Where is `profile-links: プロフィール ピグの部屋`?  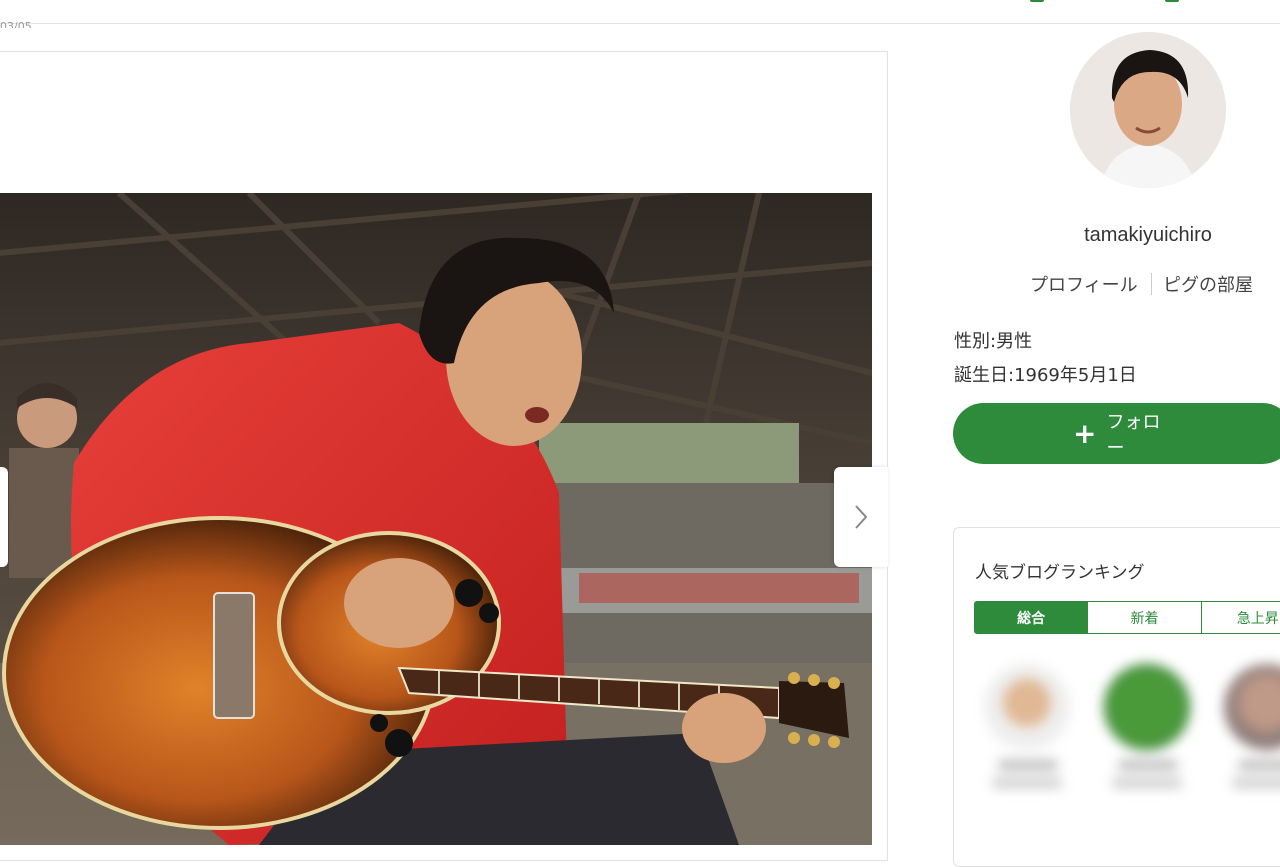 profile-links: プロフィール ピグの部屋 is located at coordinates (1150, 284).